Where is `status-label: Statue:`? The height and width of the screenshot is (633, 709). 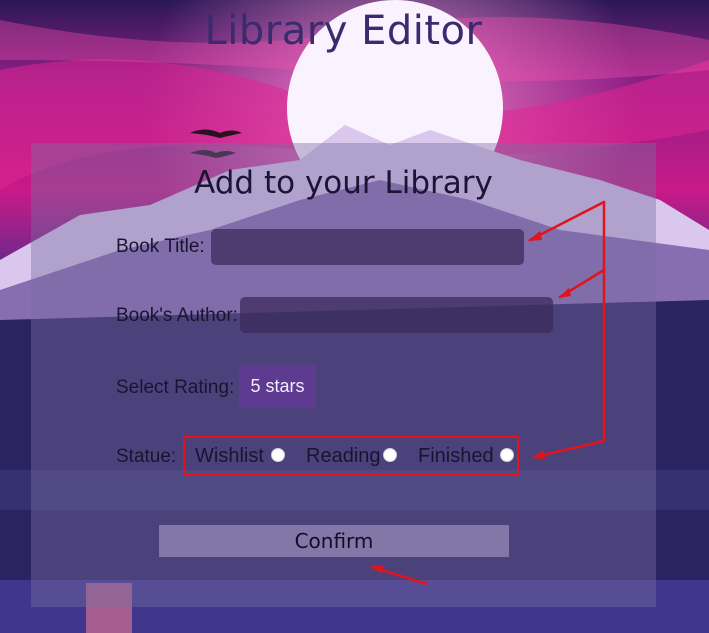
status-label: Statue: is located at coordinates (146, 456).